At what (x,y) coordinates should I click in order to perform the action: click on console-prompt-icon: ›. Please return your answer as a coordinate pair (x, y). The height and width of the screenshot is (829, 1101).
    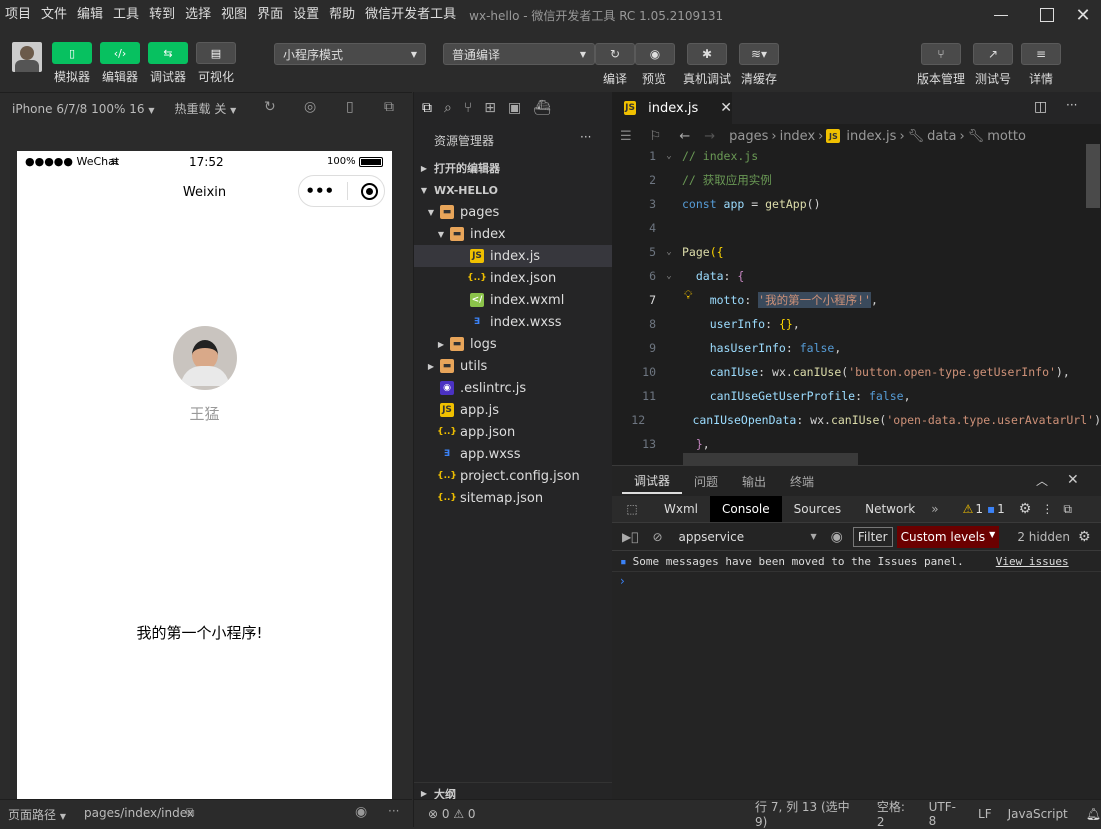
    Looking at the image, I should click on (622, 581).